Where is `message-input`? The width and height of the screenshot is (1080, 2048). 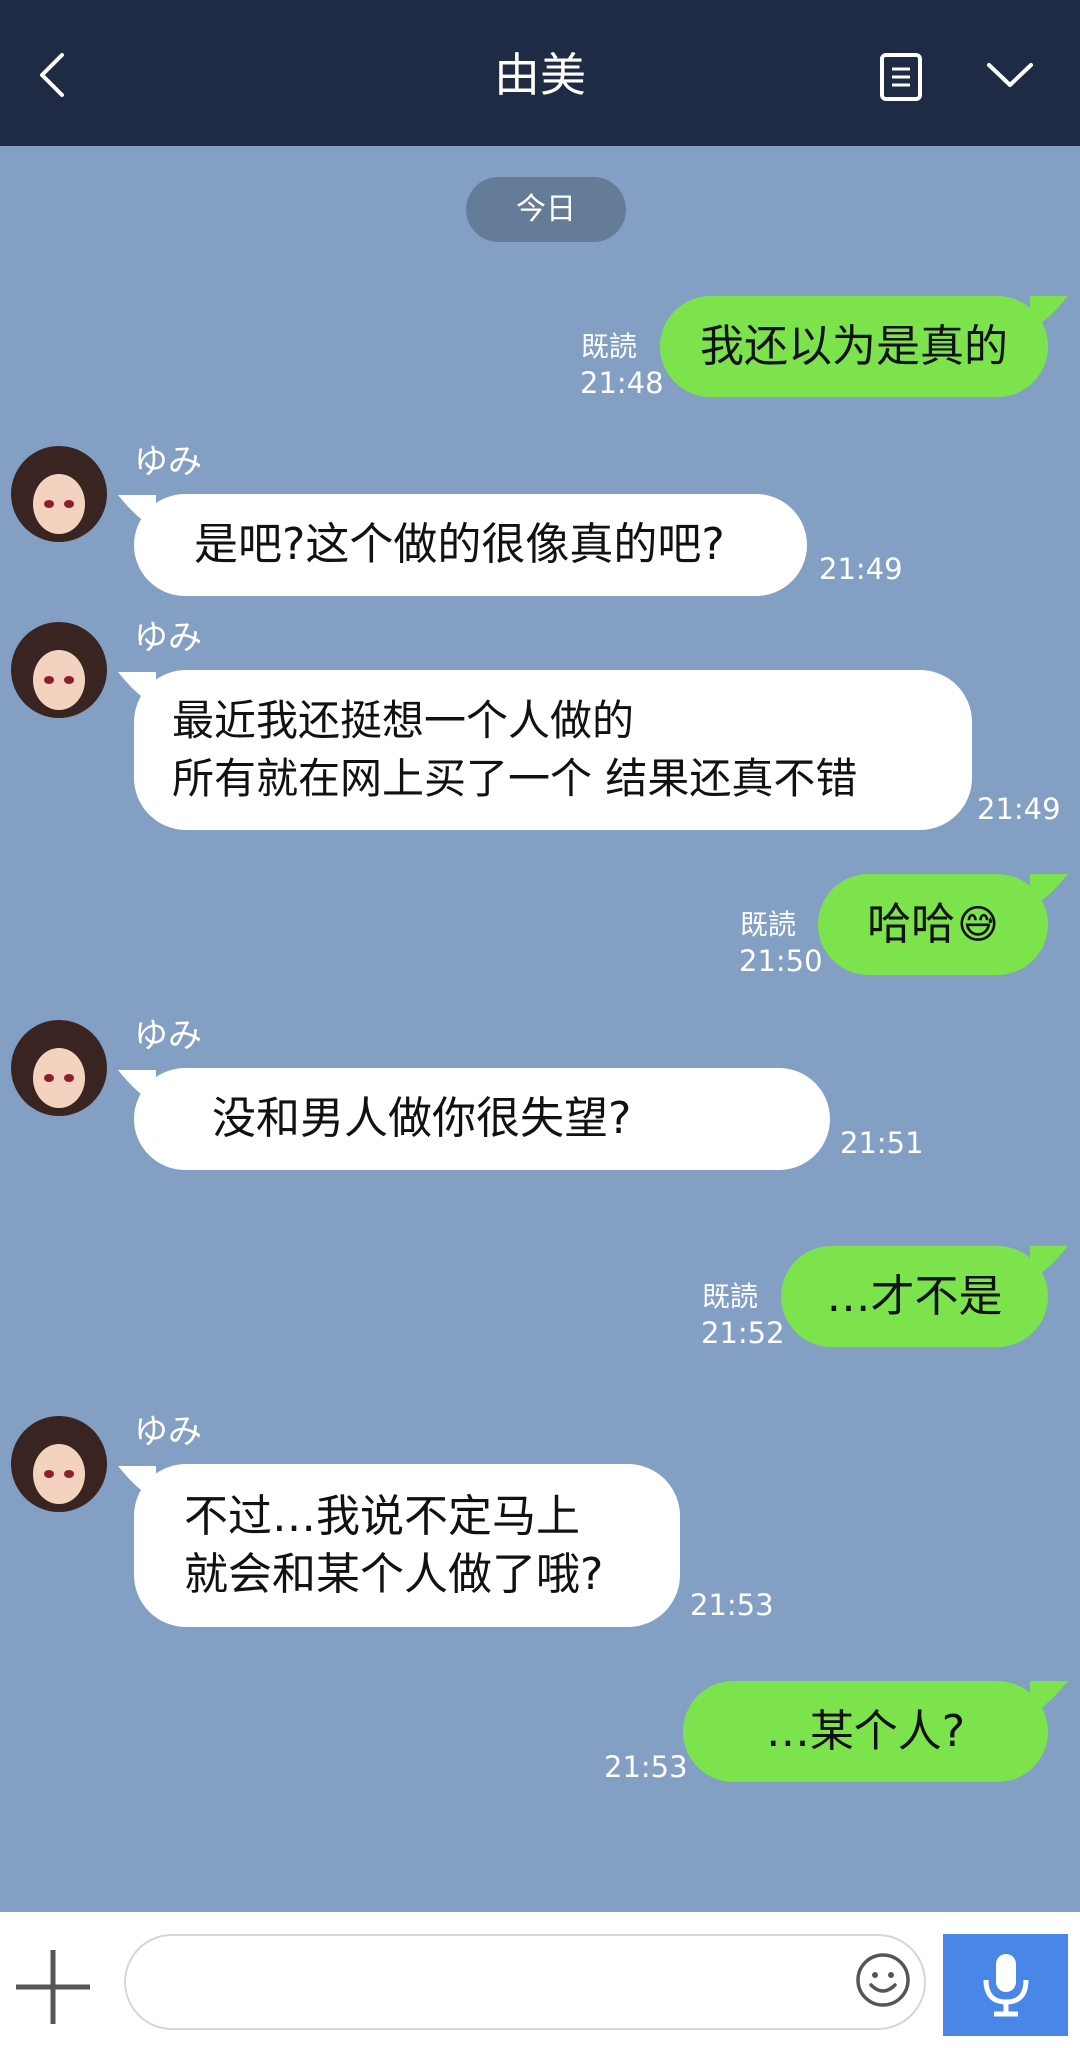
message-input is located at coordinates (525, 1982).